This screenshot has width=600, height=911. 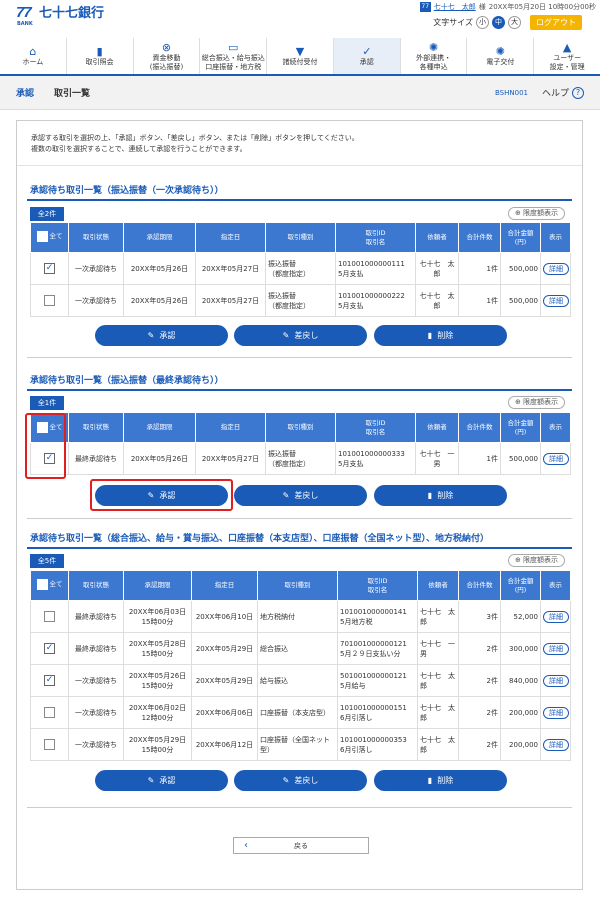 What do you see at coordinates (500, 51) in the screenshot?
I see `gear-icon: ✺` at bounding box center [500, 51].